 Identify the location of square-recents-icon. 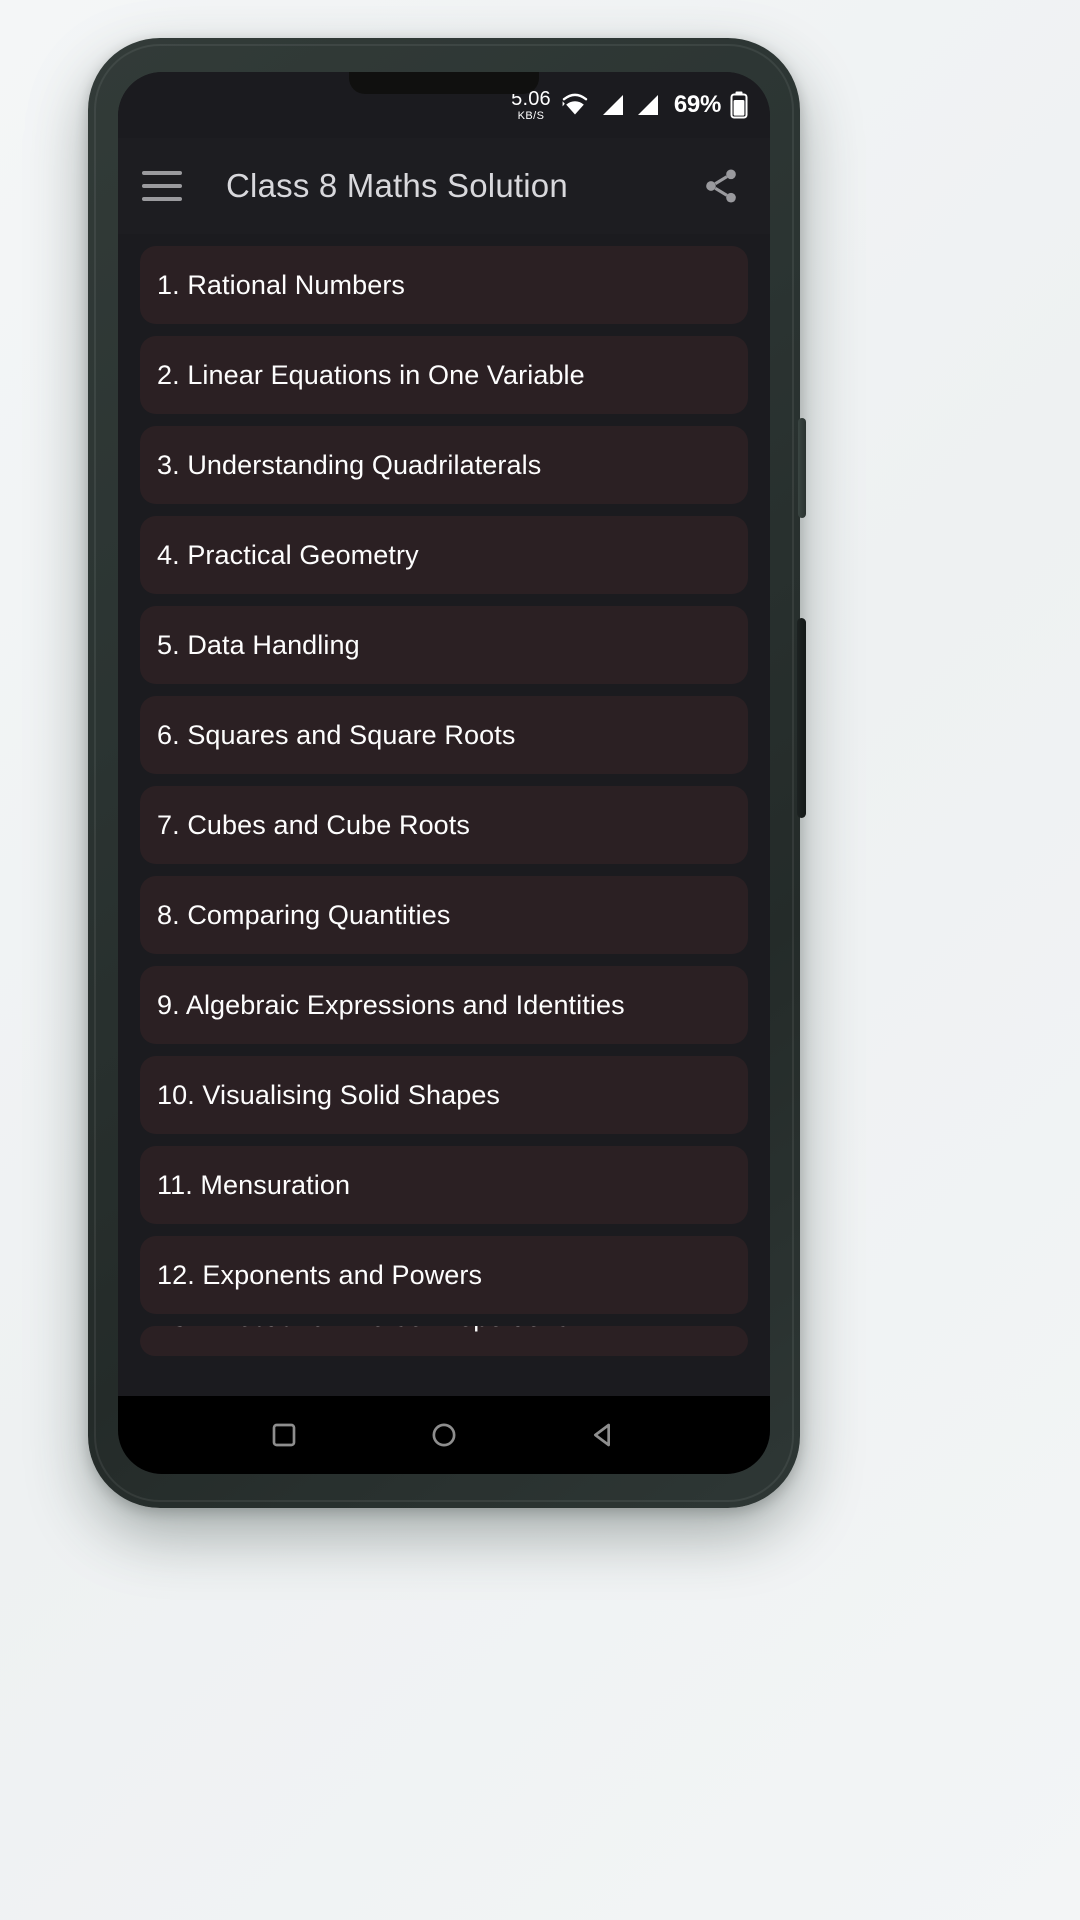
(284, 1435).